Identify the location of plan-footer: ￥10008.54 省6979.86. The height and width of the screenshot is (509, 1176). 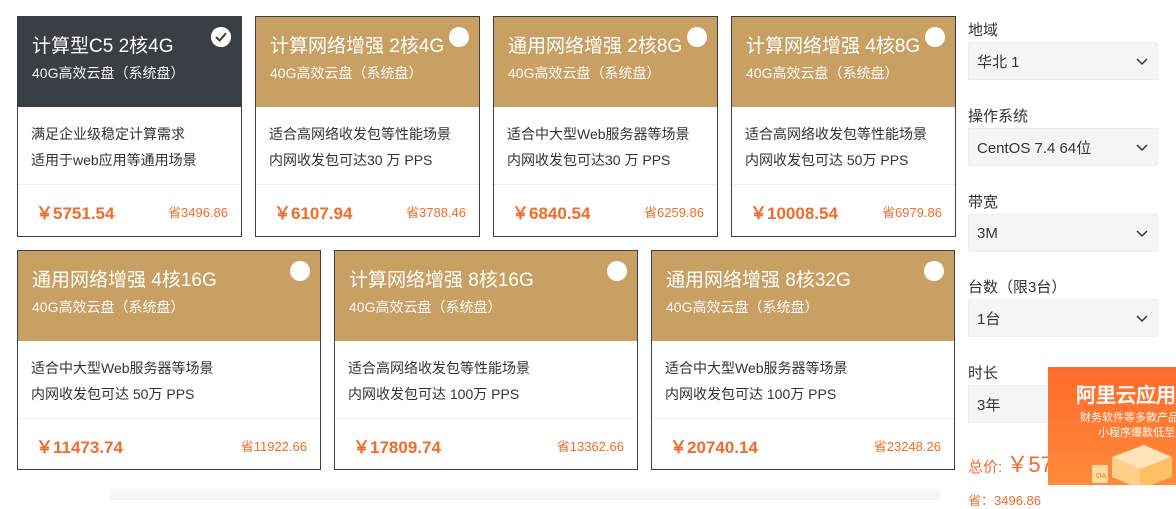
(843, 211).